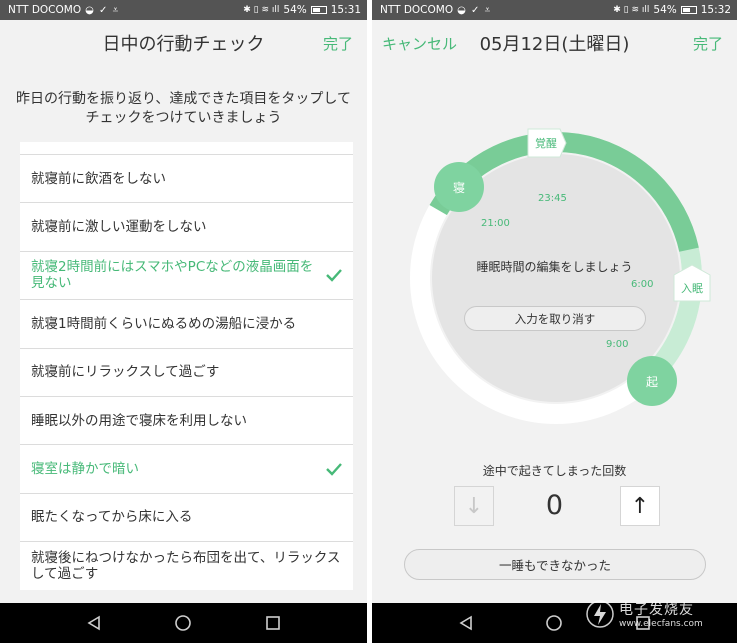  I want to click on decrement-button: ↓, so click(474, 506).